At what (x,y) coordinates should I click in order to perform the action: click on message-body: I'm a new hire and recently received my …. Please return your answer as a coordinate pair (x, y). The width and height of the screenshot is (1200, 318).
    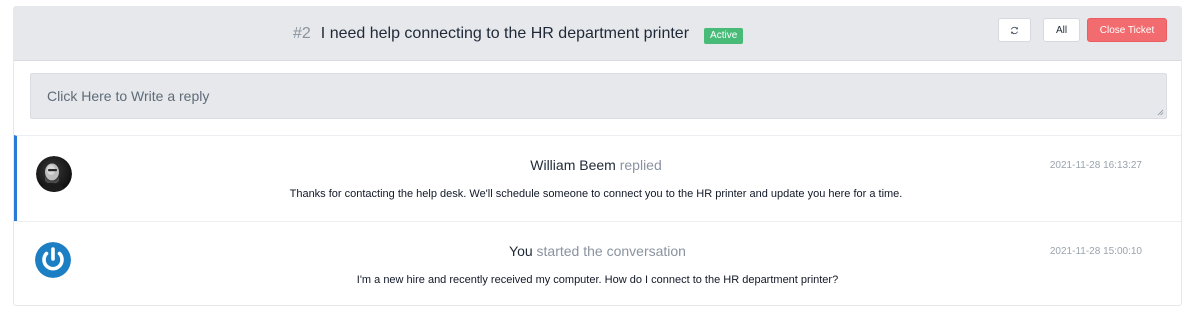
    Looking at the image, I should click on (597, 280).